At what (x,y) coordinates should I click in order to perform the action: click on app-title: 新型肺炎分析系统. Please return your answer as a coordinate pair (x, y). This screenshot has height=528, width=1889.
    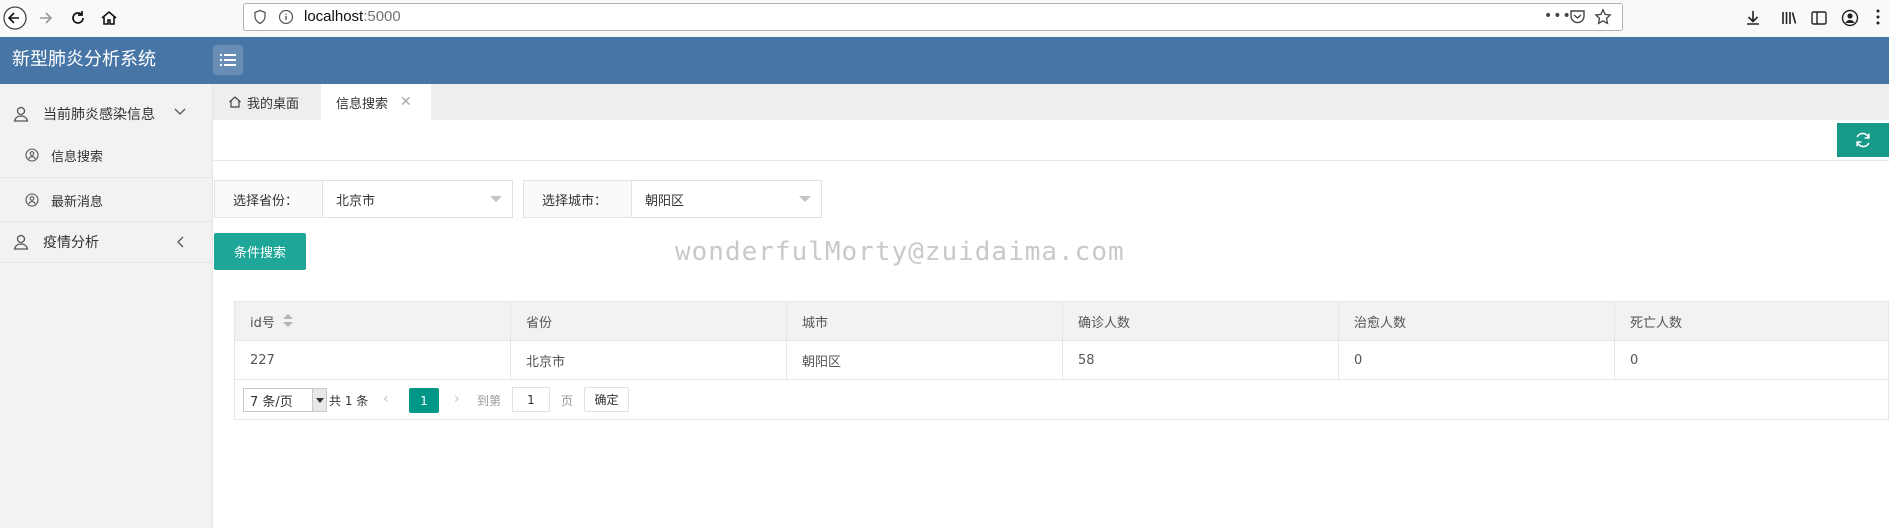
    Looking at the image, I should click on (84, 59).